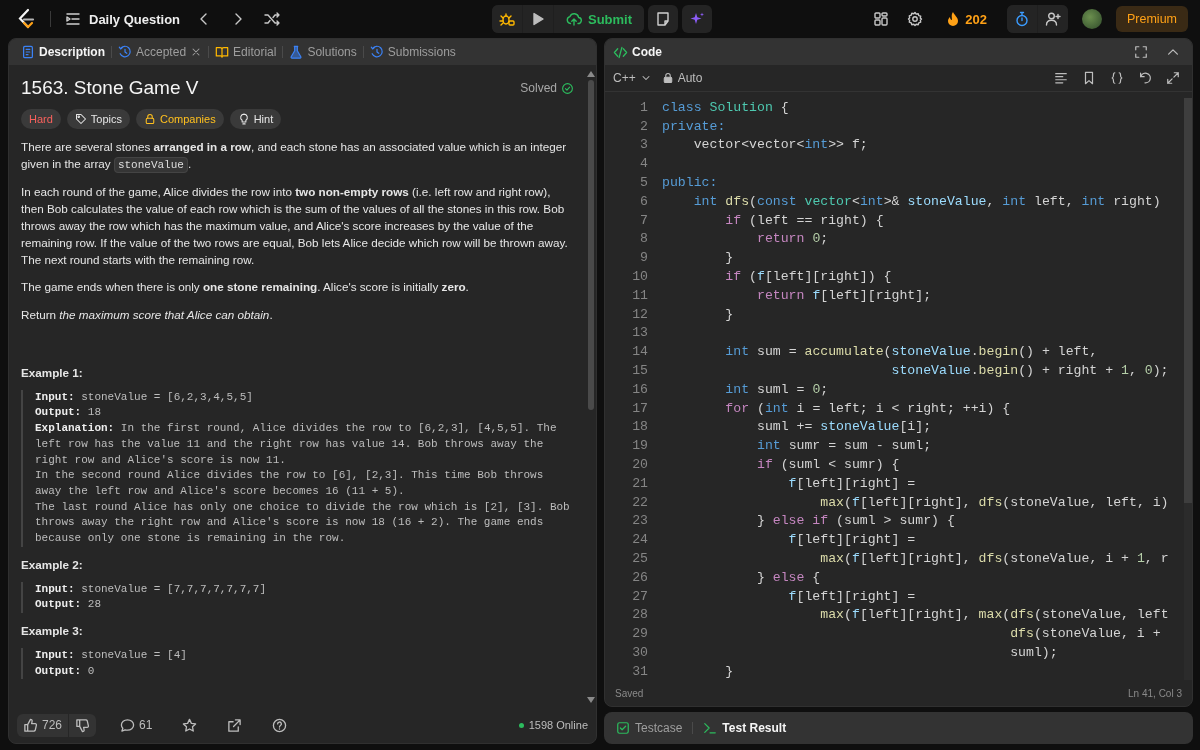 The height and width of the screenshot is (750, 1200). I want to click on code-line: return f[left][right];, so click(843, 295).